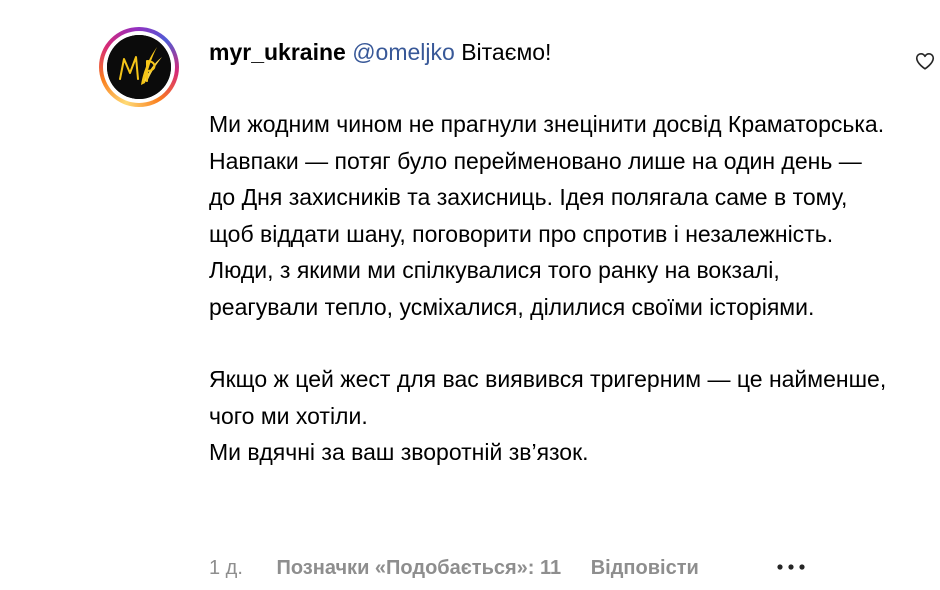 This screenshot has height=590, width=940. I want to click on like-button, so click(925, 61).